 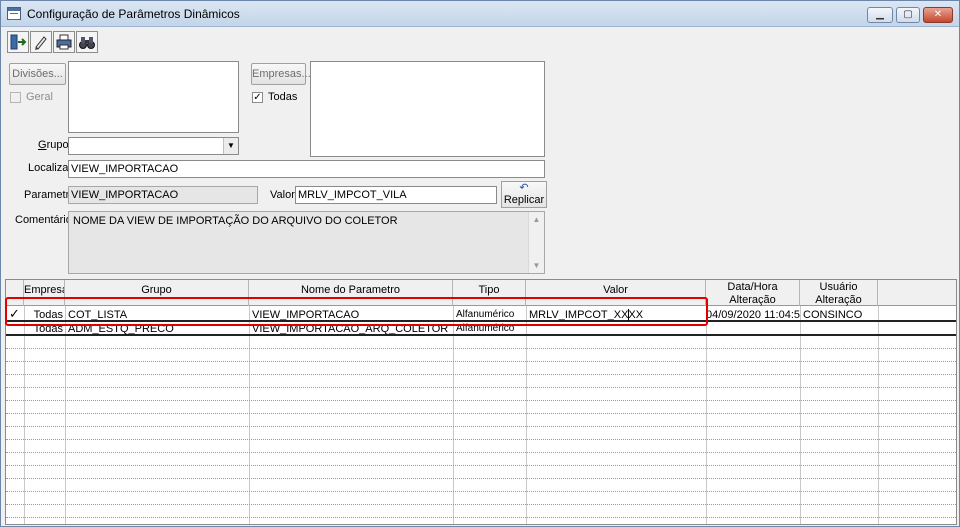 I want to click on todas-checkbox: ✓, so click(x=257, y=97).